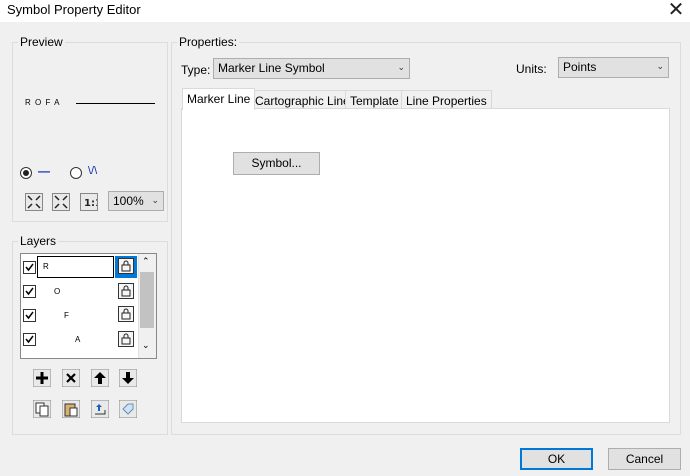  I want to click on paste-icon, so click(71, 409).